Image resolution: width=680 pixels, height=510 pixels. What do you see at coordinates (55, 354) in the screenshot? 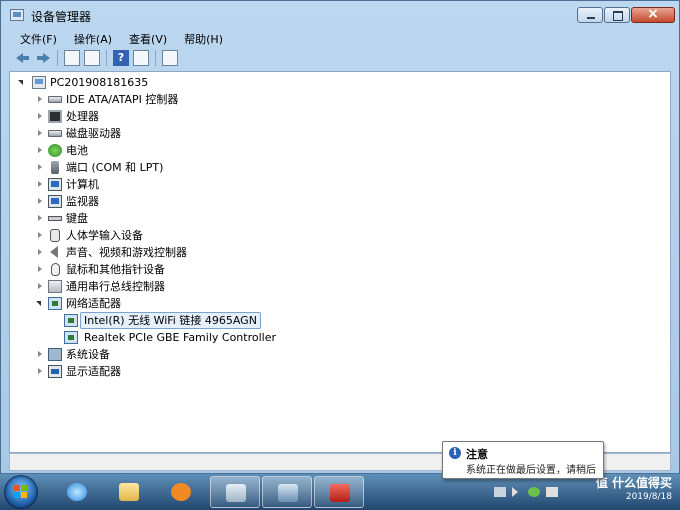
I see `system-device-icon` at bounding box center [55, 354].